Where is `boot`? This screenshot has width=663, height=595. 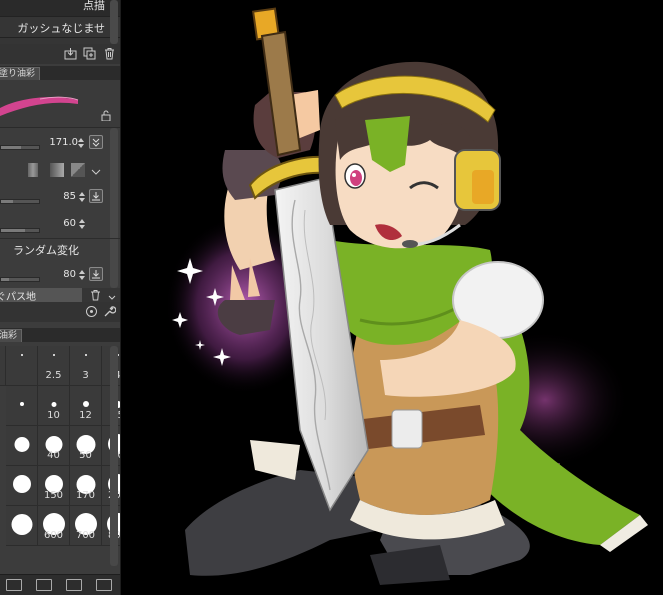 boot is located at coordinates (410, 565).